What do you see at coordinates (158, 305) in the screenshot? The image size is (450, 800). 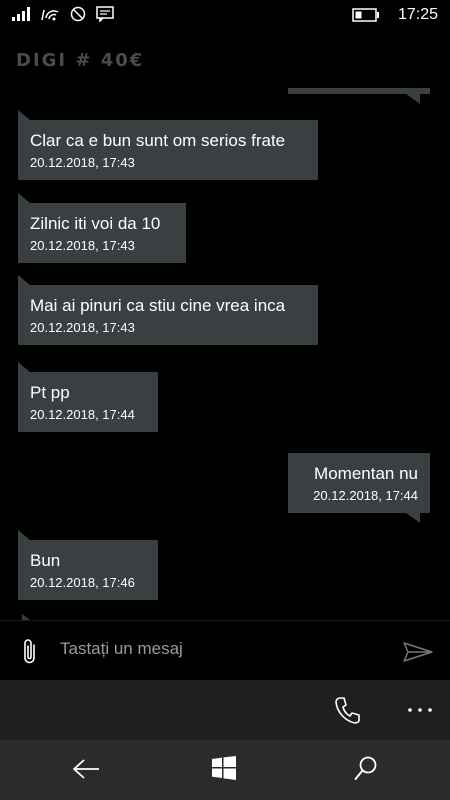 I see `message-text: Mai ai pinuri ca stiu cine vrea inca` at bounding box center [158, 305].